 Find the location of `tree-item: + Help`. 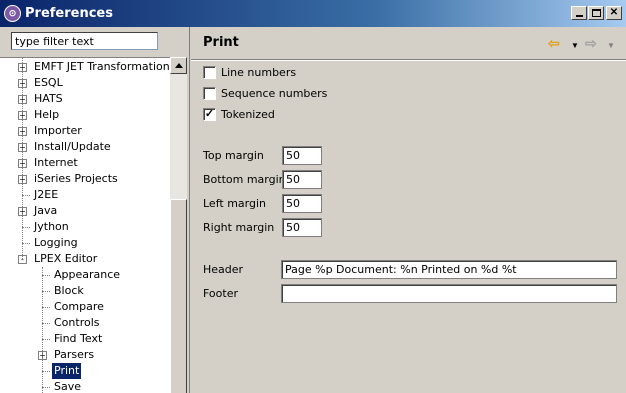

tree-item: + Help is located at coordinates (85, 115).